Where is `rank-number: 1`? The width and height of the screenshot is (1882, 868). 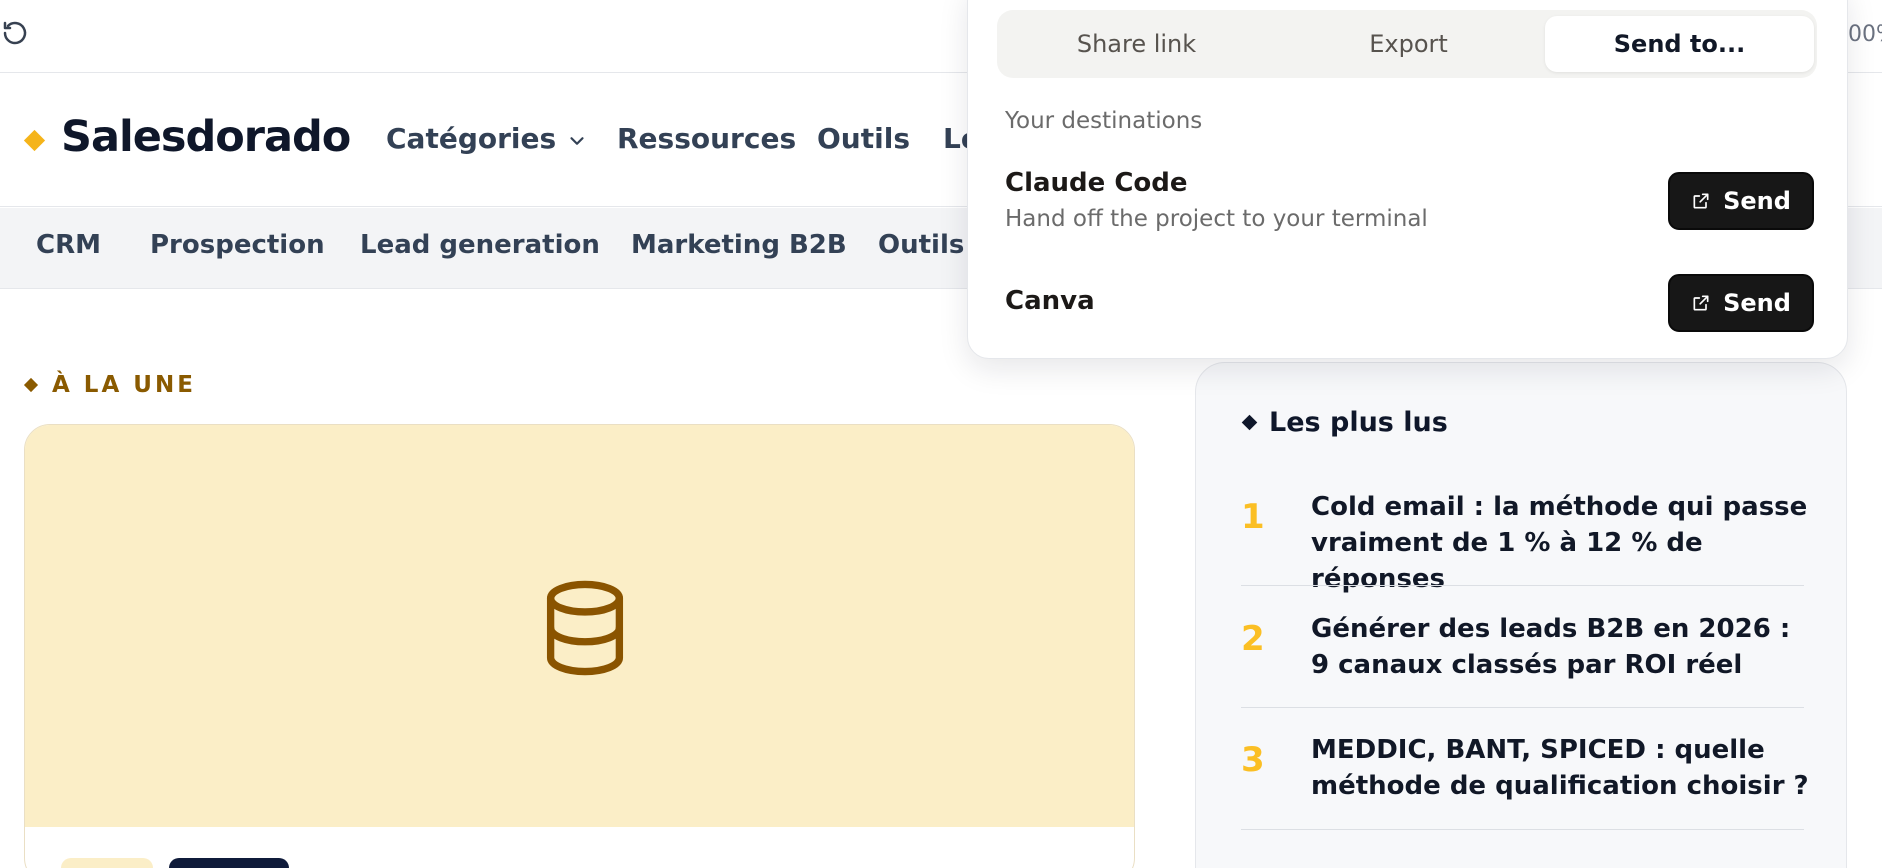
rank-number: 1 is located at coordinates (1253, 517).